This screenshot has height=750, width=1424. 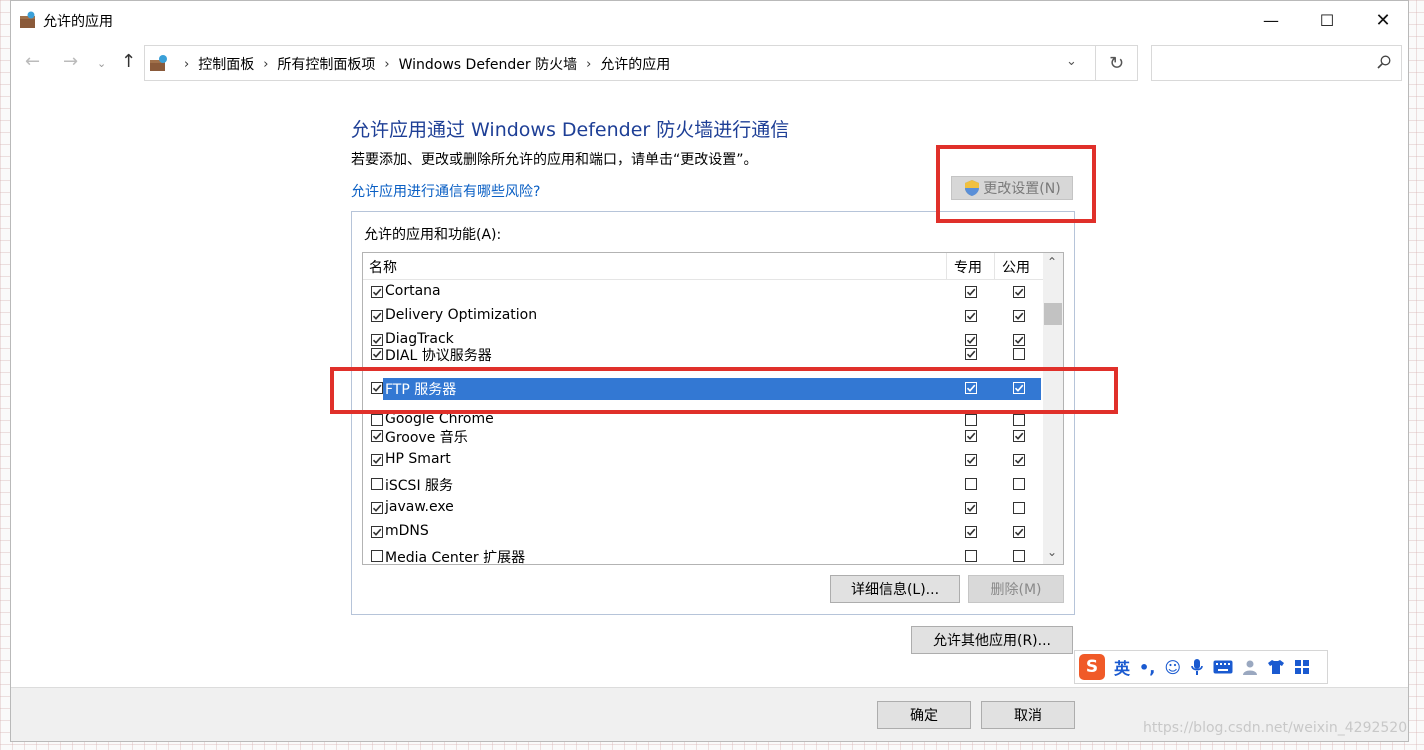 I want to click on ime-toolbar: S 英 •, ☺, so click(x=1201, y=667).